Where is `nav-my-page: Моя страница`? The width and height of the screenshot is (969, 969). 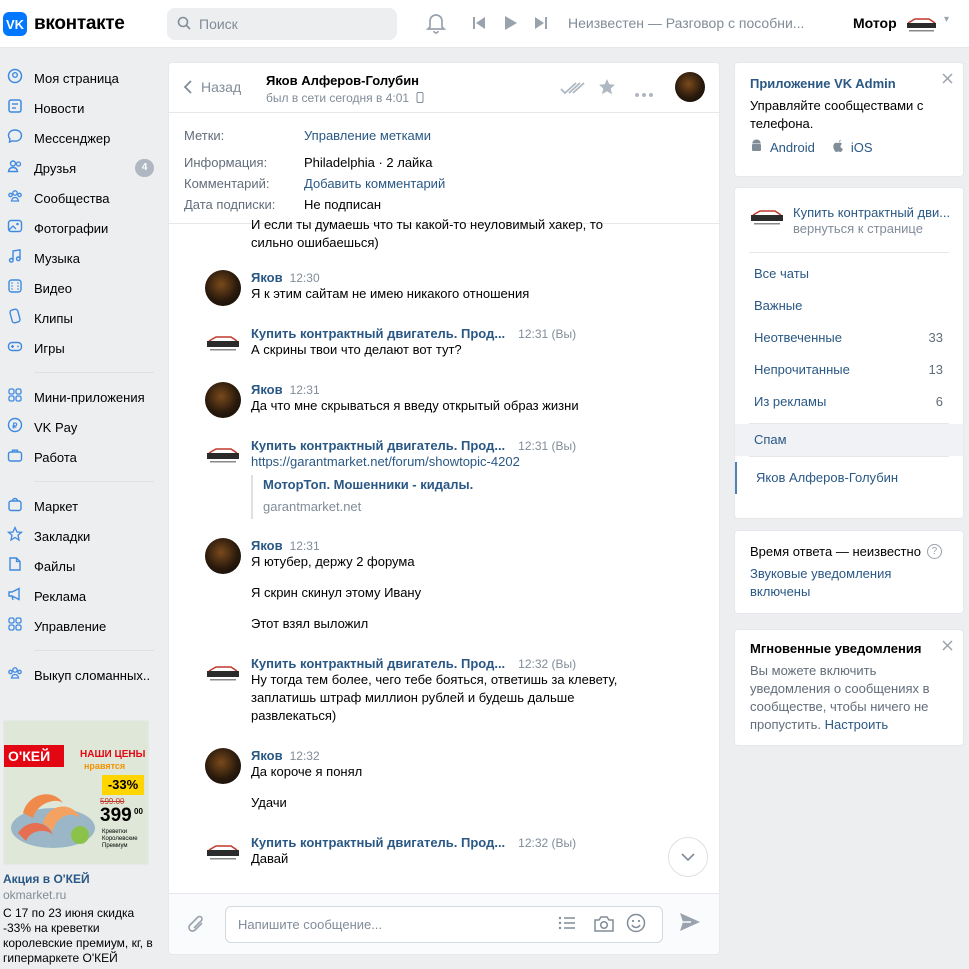 nav-my-page: Моя страница is located at coordinates (80, 78).